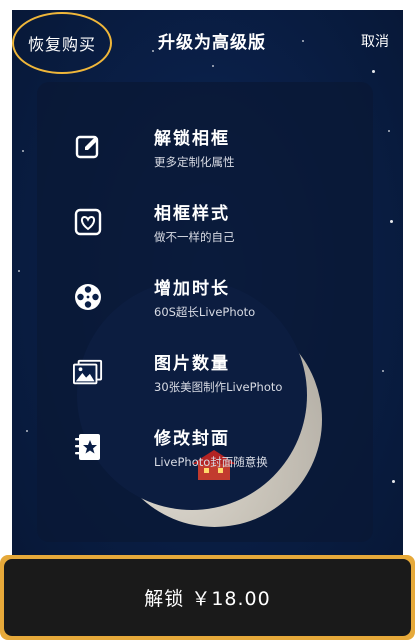 This screenshot has width=415, height=640. I want to click on feature-title: 解锁相框, so click(192, 139).